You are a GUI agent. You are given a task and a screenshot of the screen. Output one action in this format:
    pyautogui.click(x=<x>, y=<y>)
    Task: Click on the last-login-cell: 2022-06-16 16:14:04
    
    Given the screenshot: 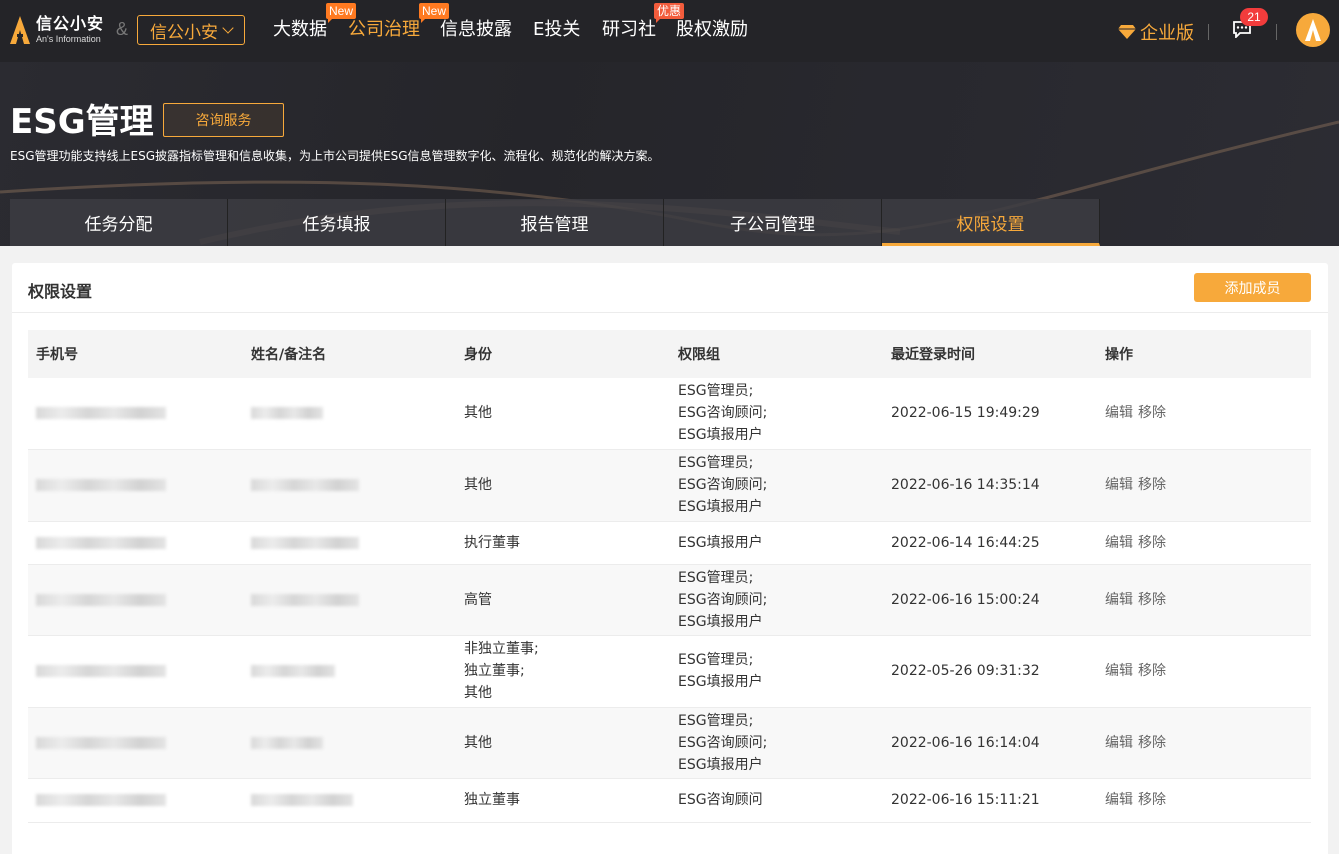 What is the action you would take?
    pyautogui.click(x=990, y=743)
    